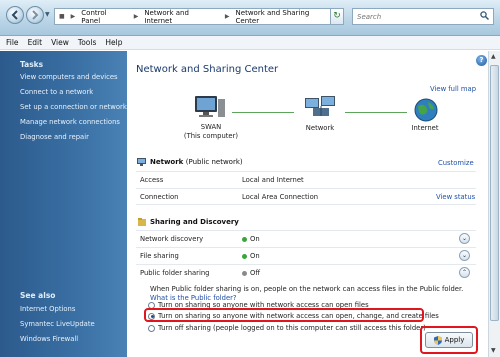 This screenshot has width=500, height=357. I want to click on connection-label: Connection, so click(159, 197).